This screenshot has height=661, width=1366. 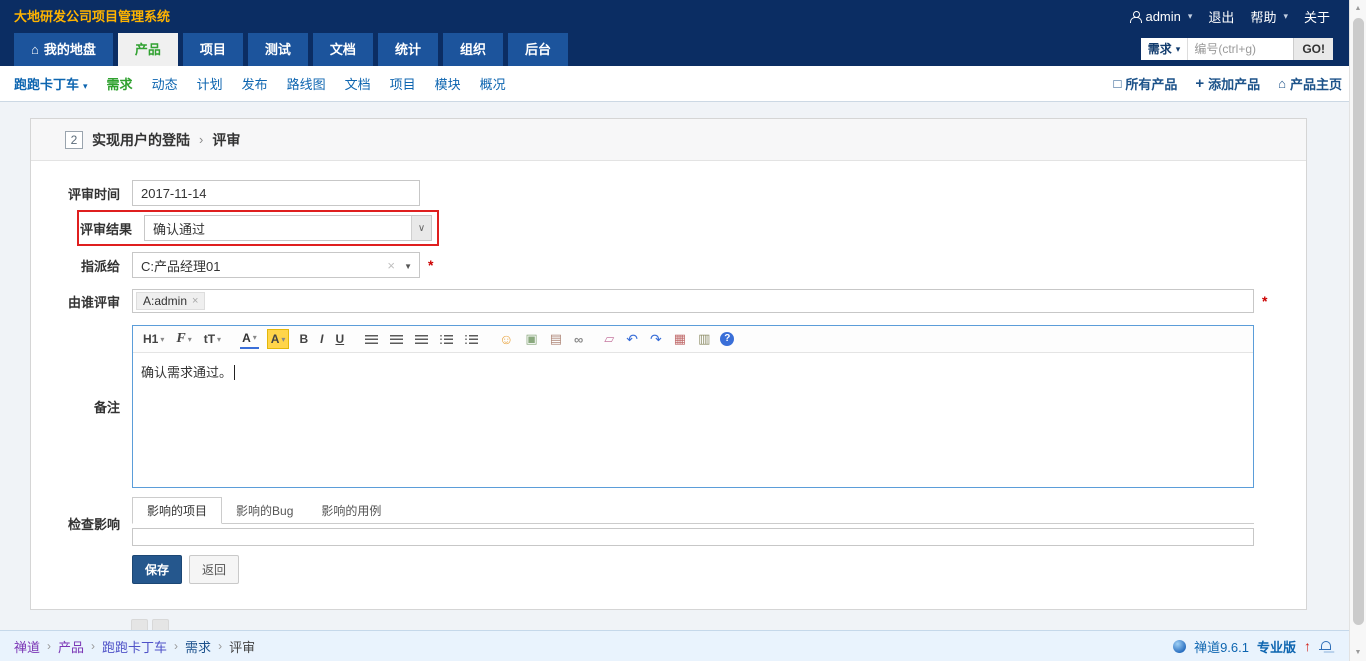 What do you see at coordinates (1358, 8) in the screenshot?
I see `scroll-up-arrow: ▲` at bounding box center [1358, 8].